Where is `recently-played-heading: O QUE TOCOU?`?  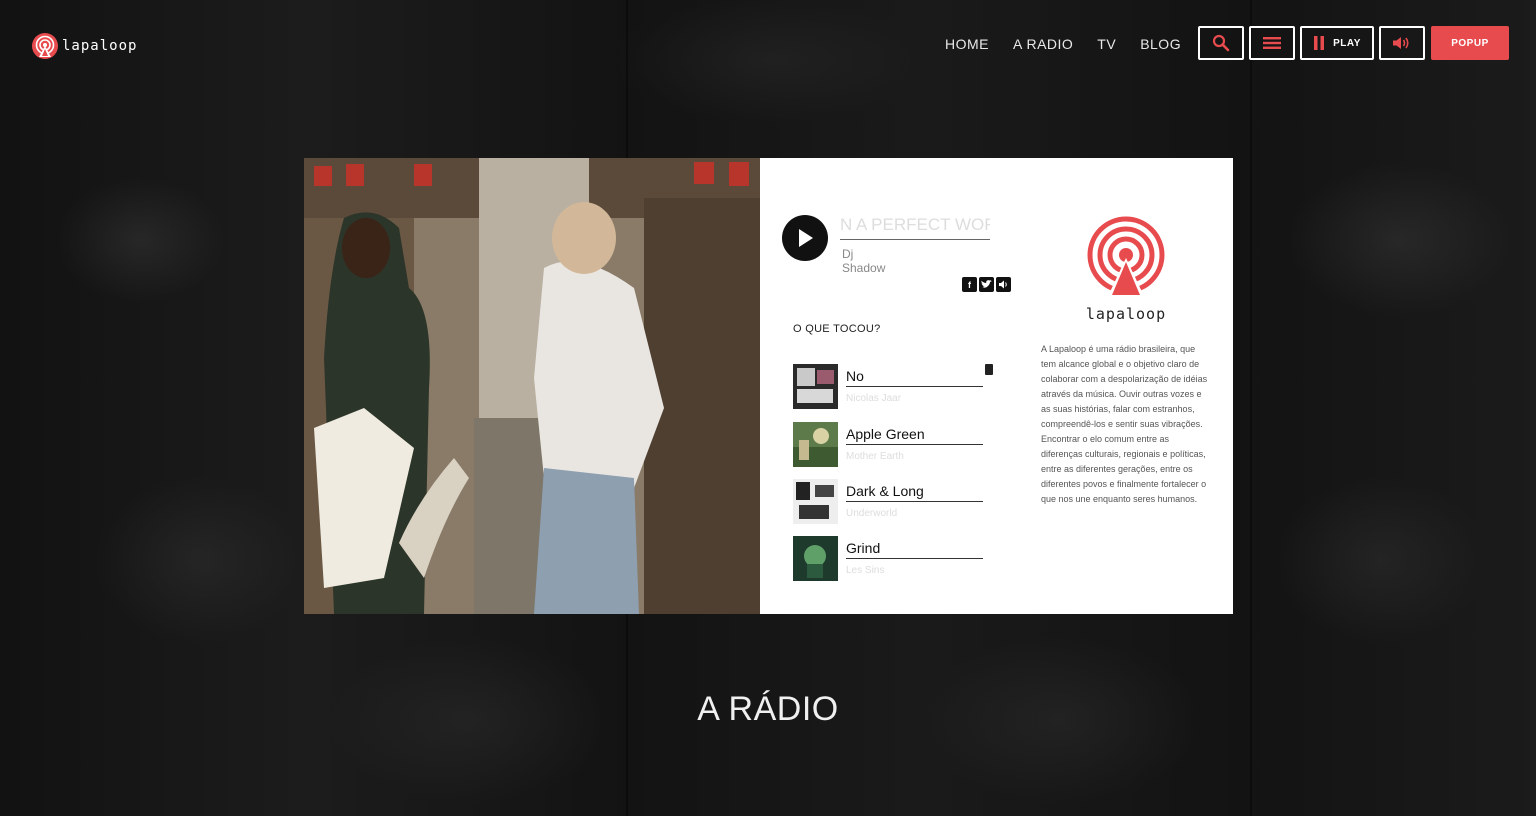
recently-played-heading: O QUE TOCOU? is located at coordinates (837, 329).